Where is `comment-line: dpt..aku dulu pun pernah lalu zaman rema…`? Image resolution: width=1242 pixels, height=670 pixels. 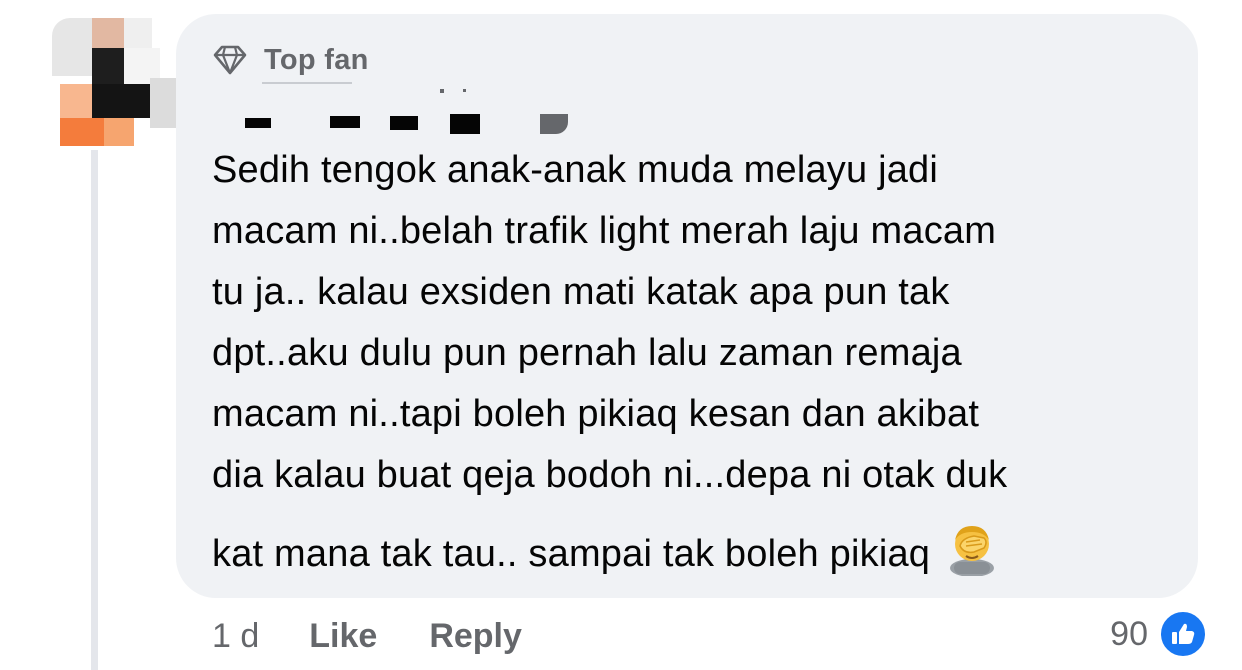
comment-line: dpt..aku dulu pun pernah lalu zaman rema… is located at coordinates (587, 353).